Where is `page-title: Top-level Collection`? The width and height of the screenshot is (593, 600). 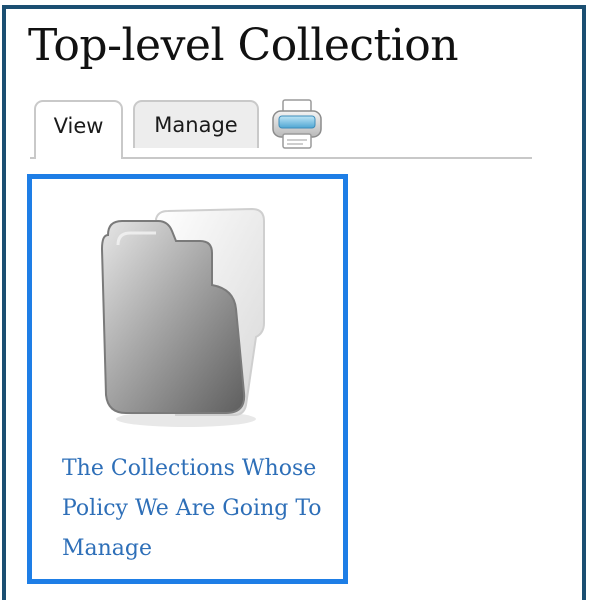 page-title: Top-level Collection is located at coordinates (243, 45).